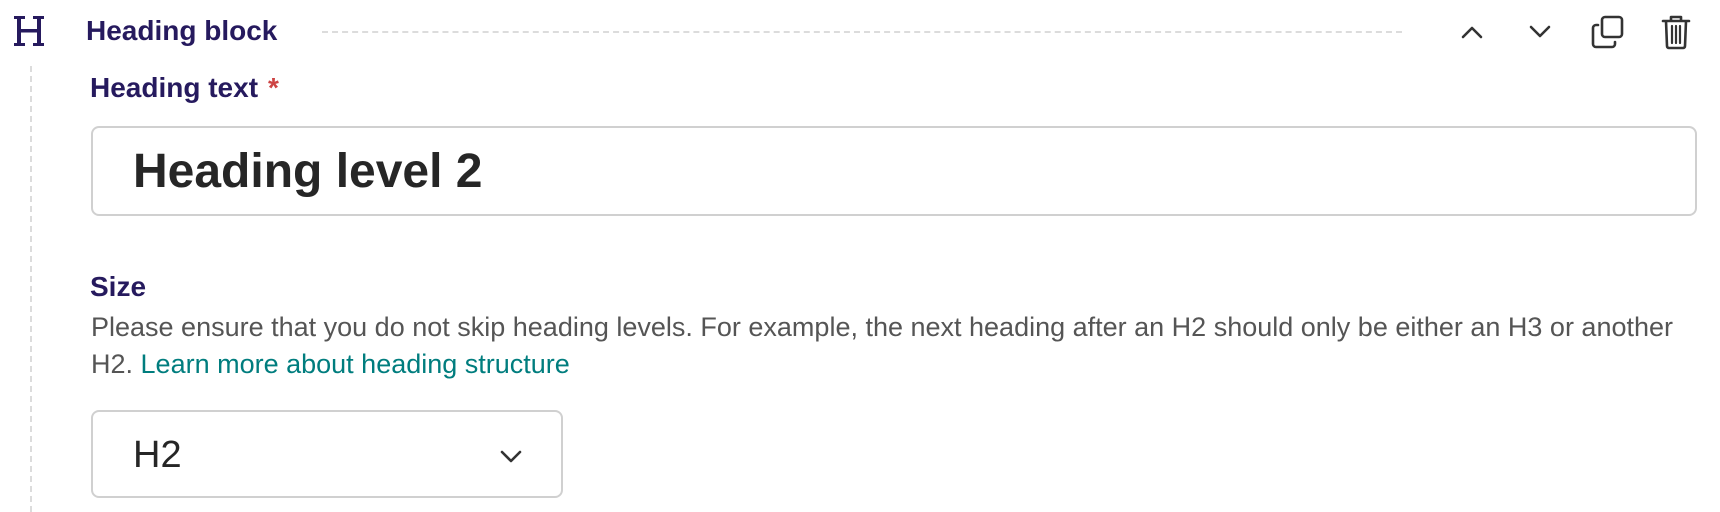  What do you see at coordinates (174, 87) in the screenshot?
I see `heading-text-label-text: Heading text` at bounding box center [174, 87].